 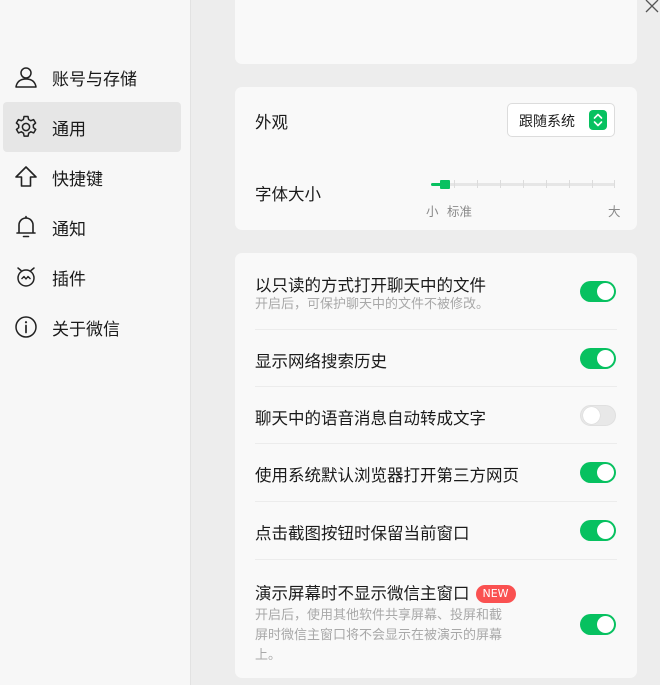 I want to click on toggle-search-history, so click(x=598, y=358).